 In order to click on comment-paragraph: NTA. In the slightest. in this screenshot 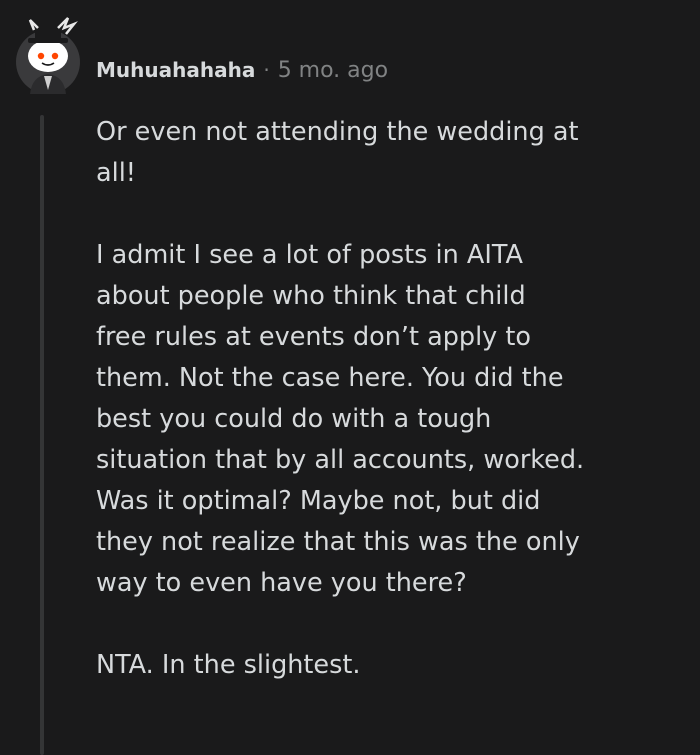, I will do `click(228, 665)`.